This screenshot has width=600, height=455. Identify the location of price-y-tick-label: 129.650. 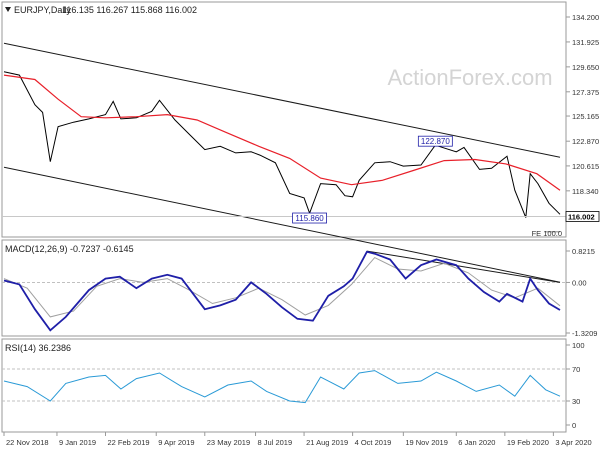
(585, 67).